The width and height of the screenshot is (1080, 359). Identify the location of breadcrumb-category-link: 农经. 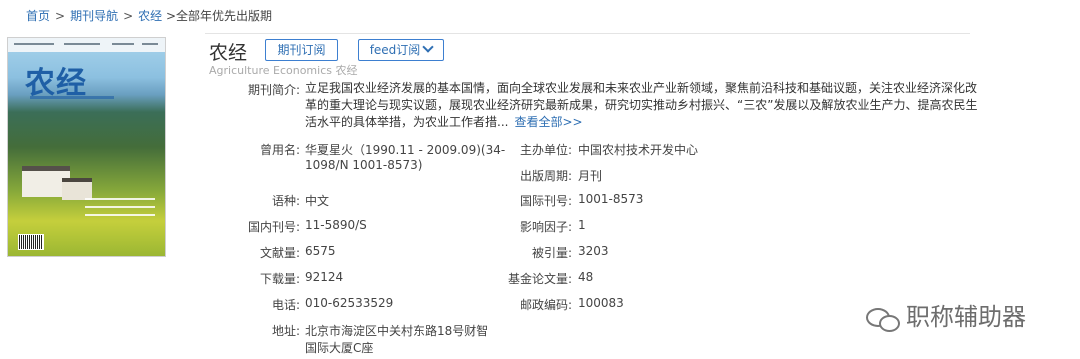
(150, 16).